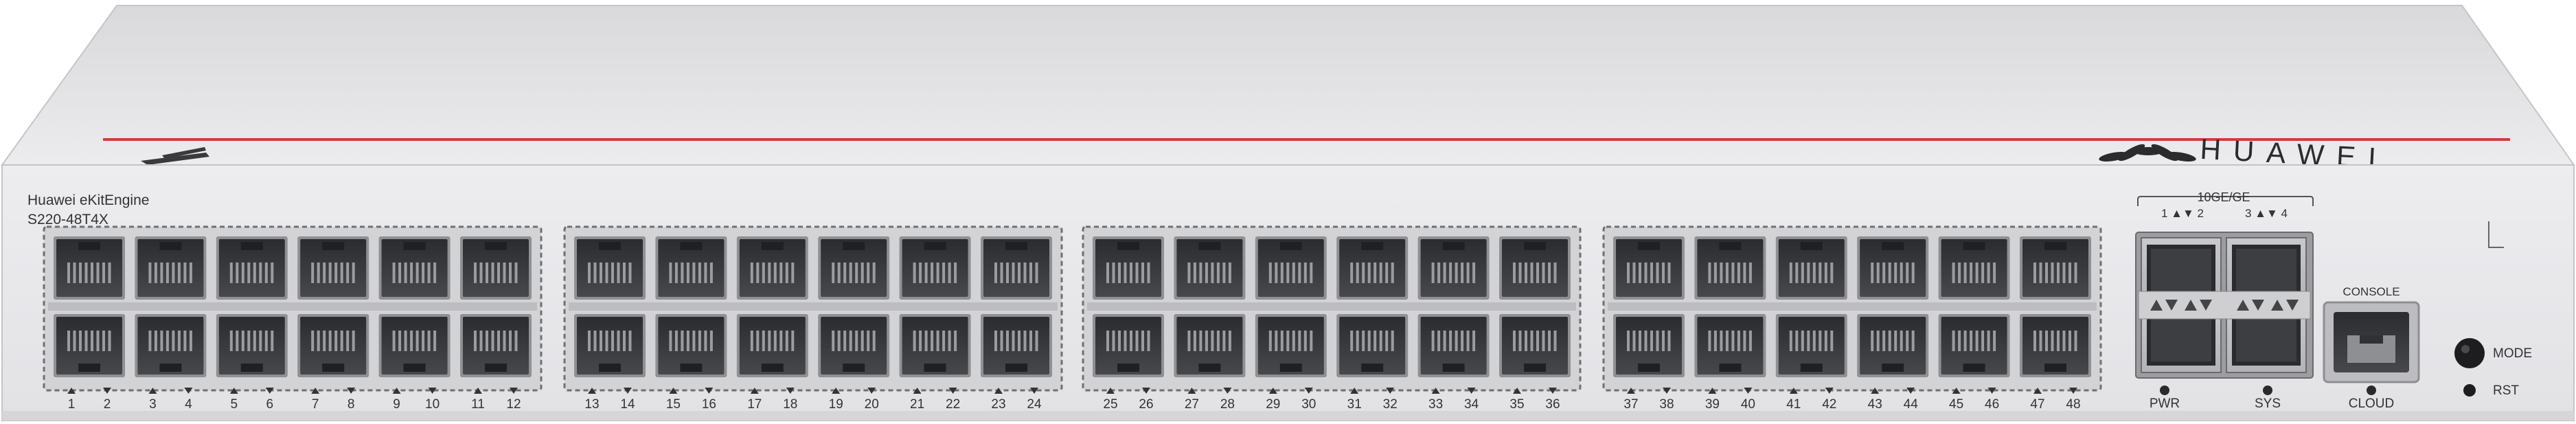 The image size is (2576, 424). What do you see at coordinates (2037, 405) in the screenshot?
I see `port-number: 47` at bounding box center [2037, 405].